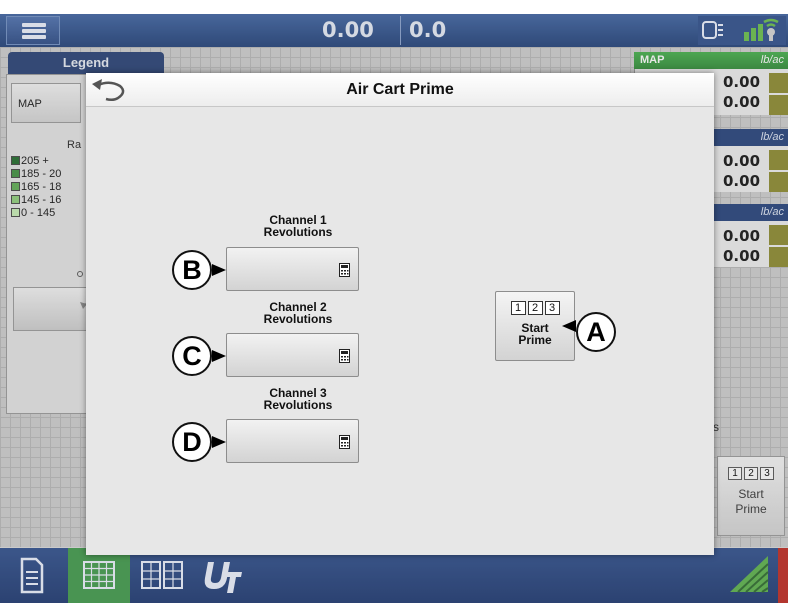 This screenshot has height=603, width=788. What do you see at coordinates (298, 313) in the screenshot?
I see `channel-2-label: Channel 2 Revolutions` at bounding box center [298, 313].